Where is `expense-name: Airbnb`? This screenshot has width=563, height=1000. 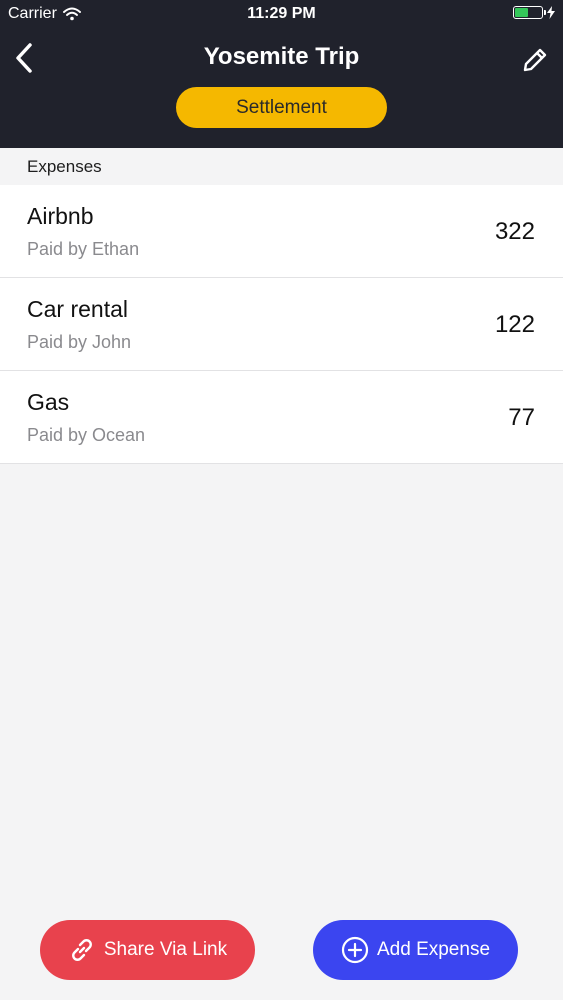 expense-name: Airbnb is located at coordinates (60, 216).